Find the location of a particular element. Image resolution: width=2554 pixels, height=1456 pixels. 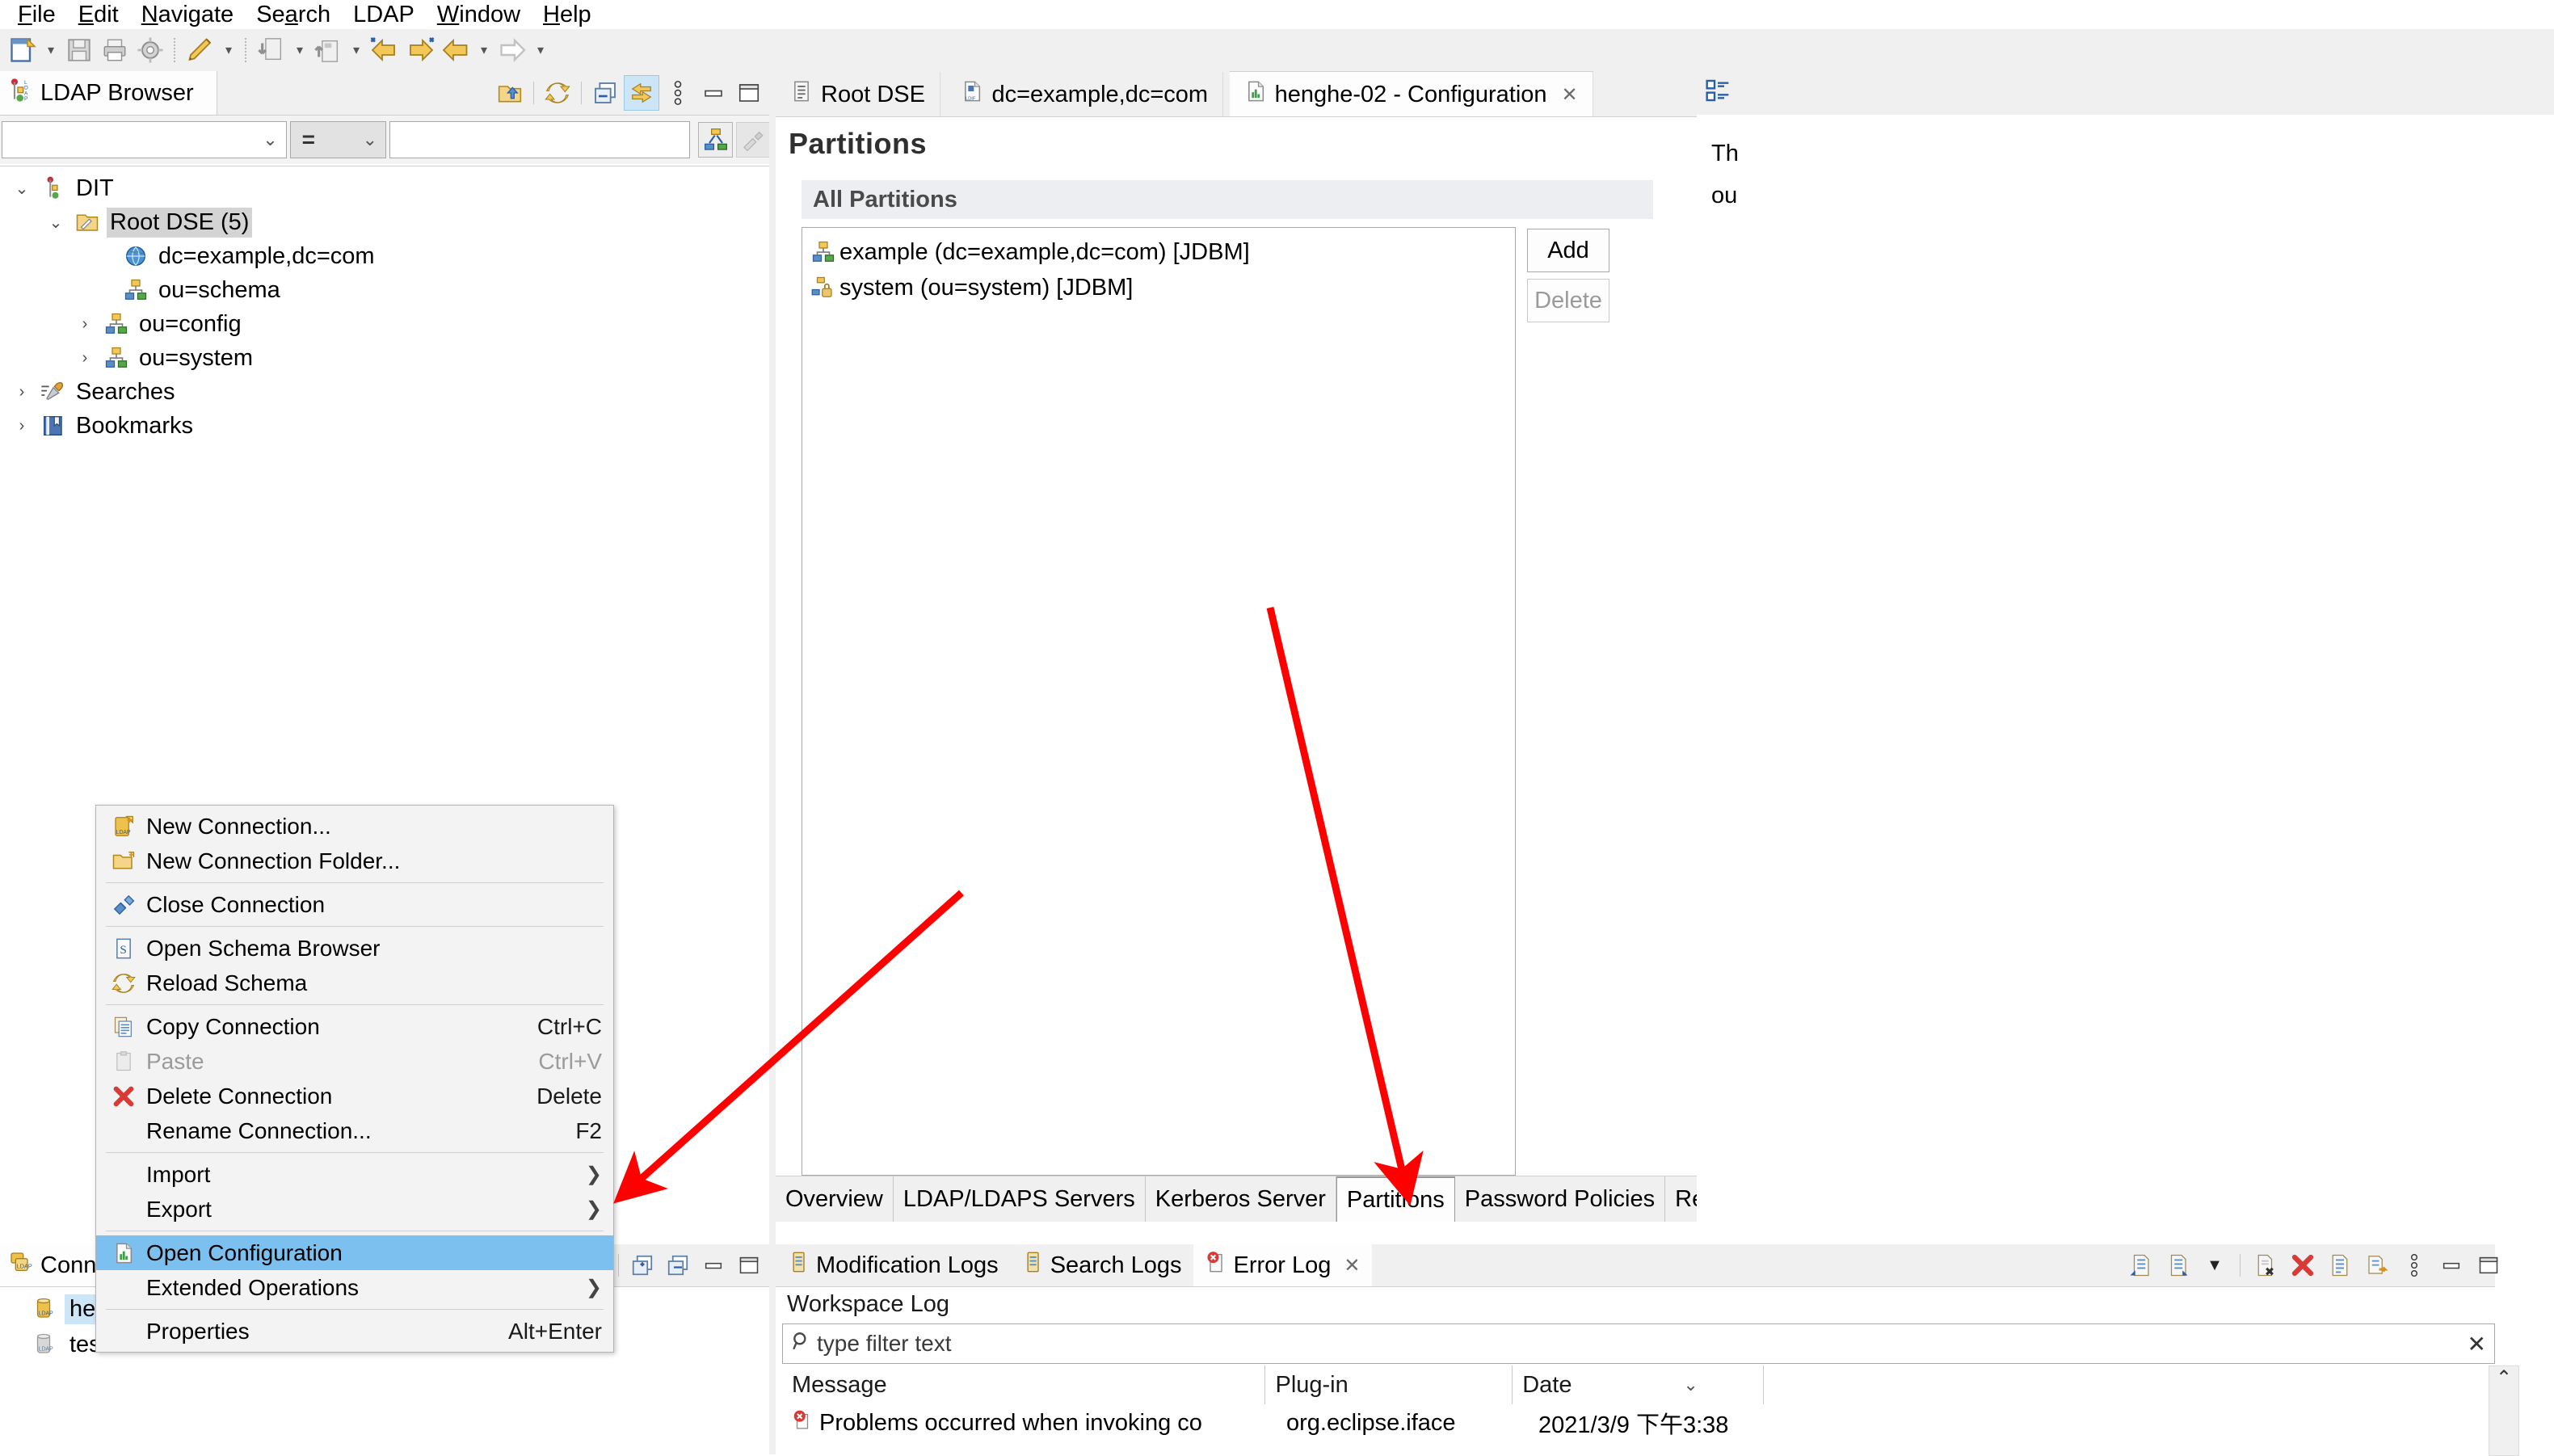

tab-ldap-ldaps-servers: LDAP/LDAPS Servers is located at coordinates (1020, 1199).